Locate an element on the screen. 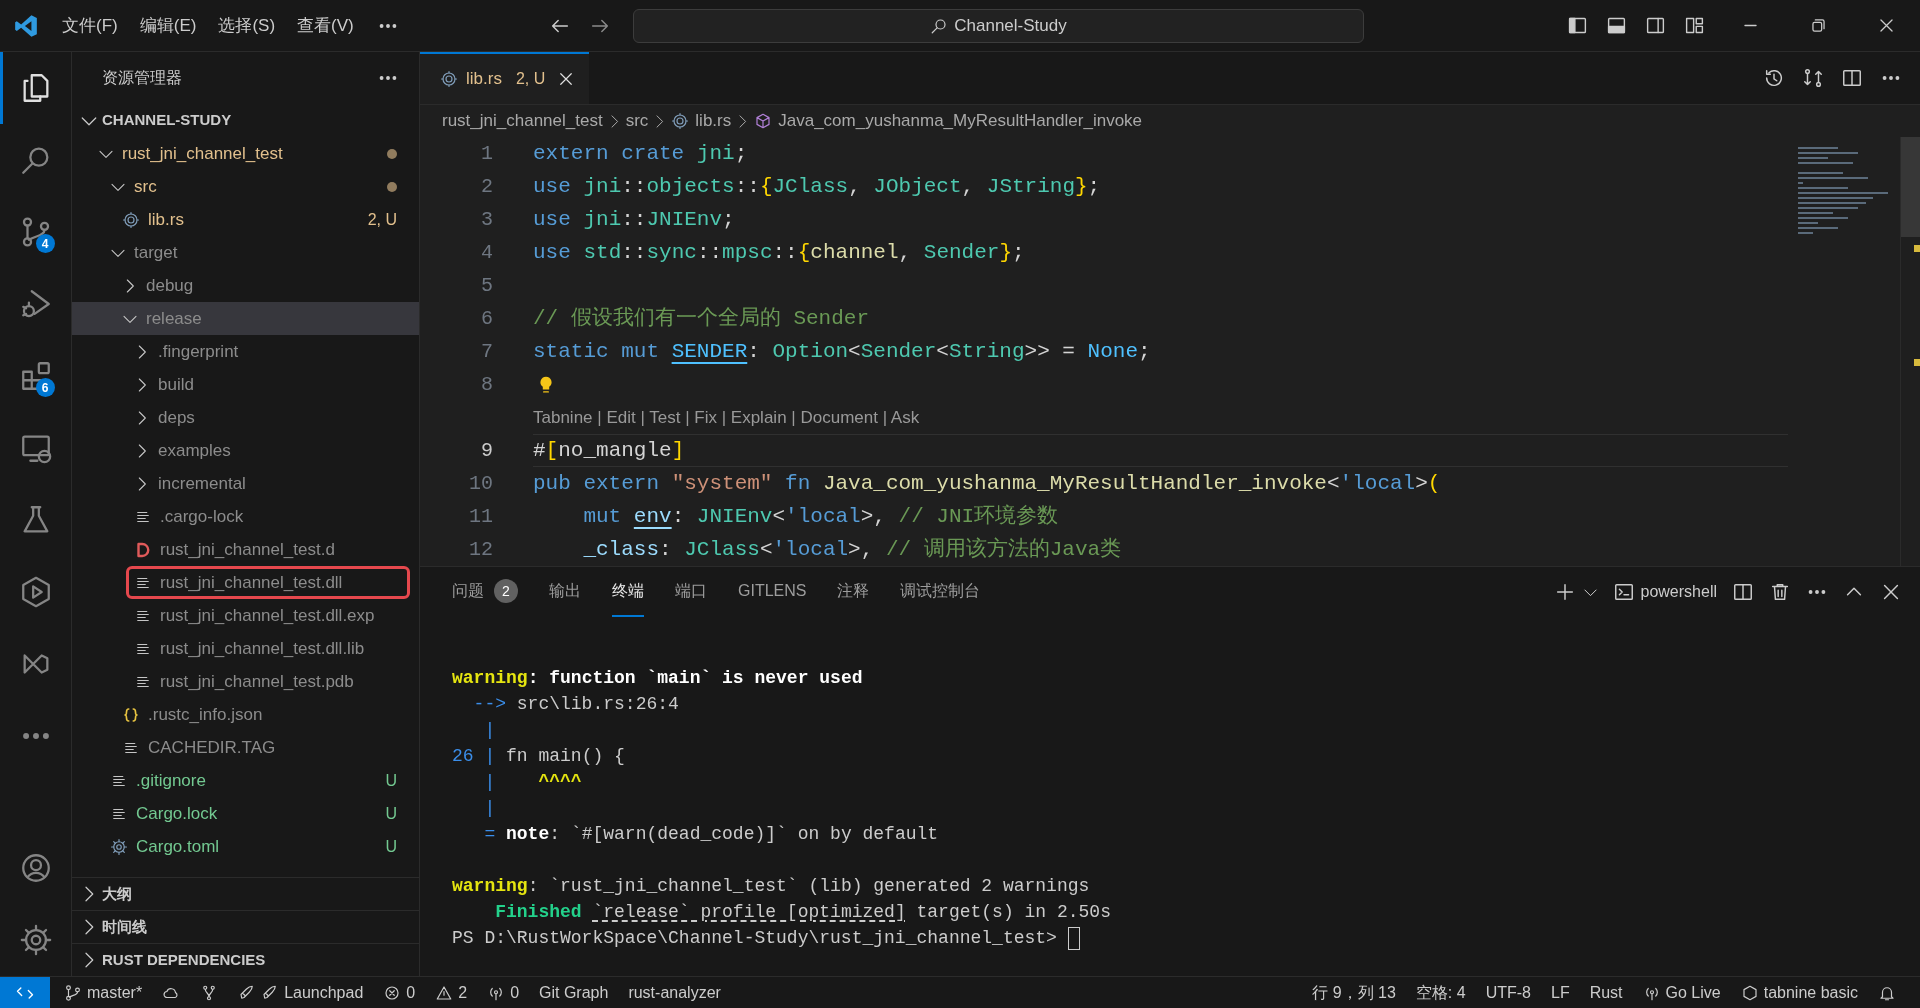 This screenshot has height=1008, width=1920. status-item: 空格: 4 is located at coordinates (1440, 992).